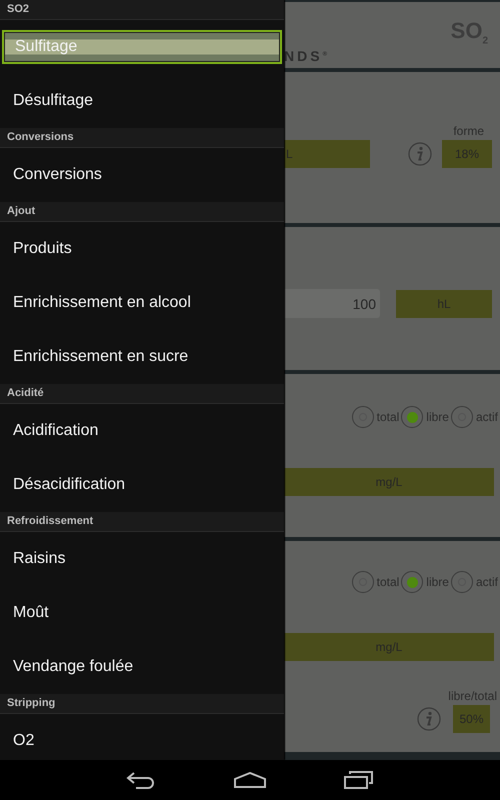 The height and width of the screenshot is (800, 500). I want to click on section-header: Conversions, so click(142, 138).